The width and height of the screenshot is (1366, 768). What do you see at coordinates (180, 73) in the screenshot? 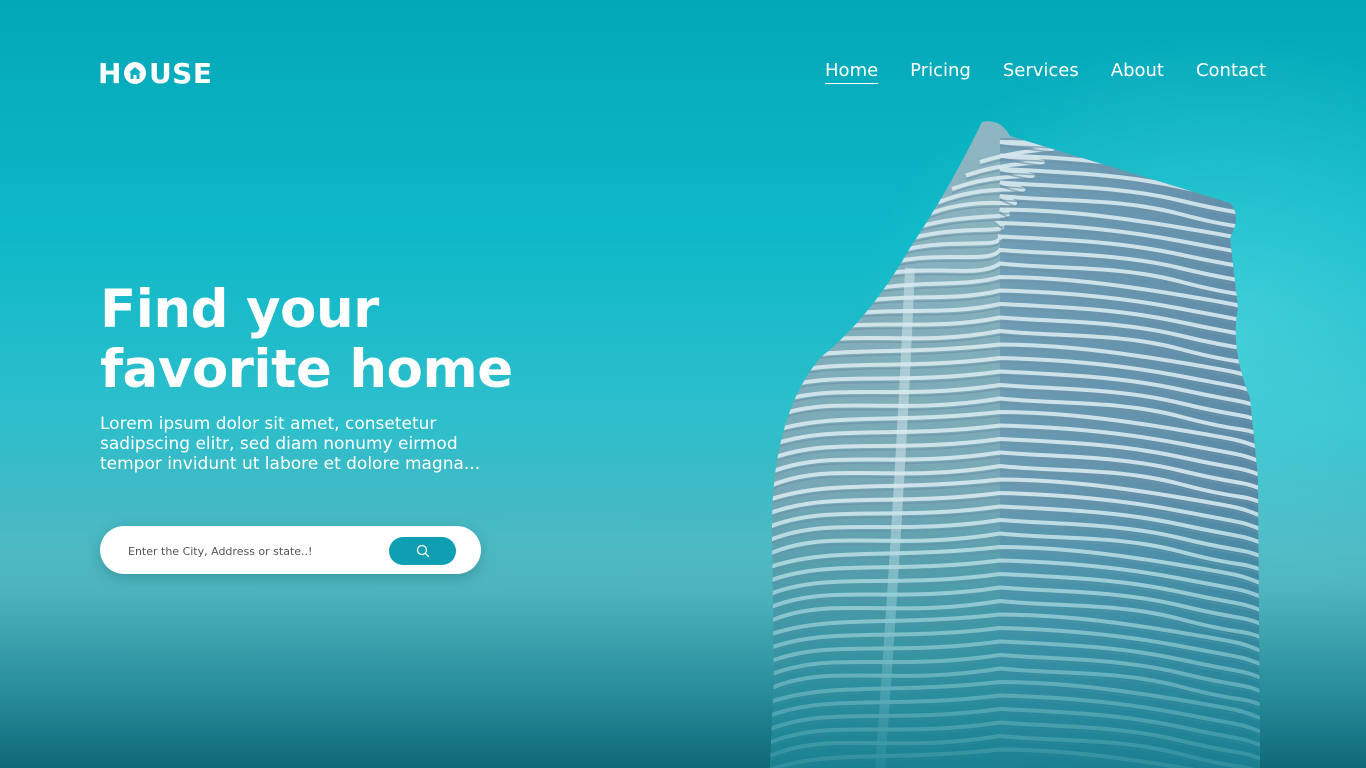
I see `logo-text-end: USE` at bounding box center [180, 73].